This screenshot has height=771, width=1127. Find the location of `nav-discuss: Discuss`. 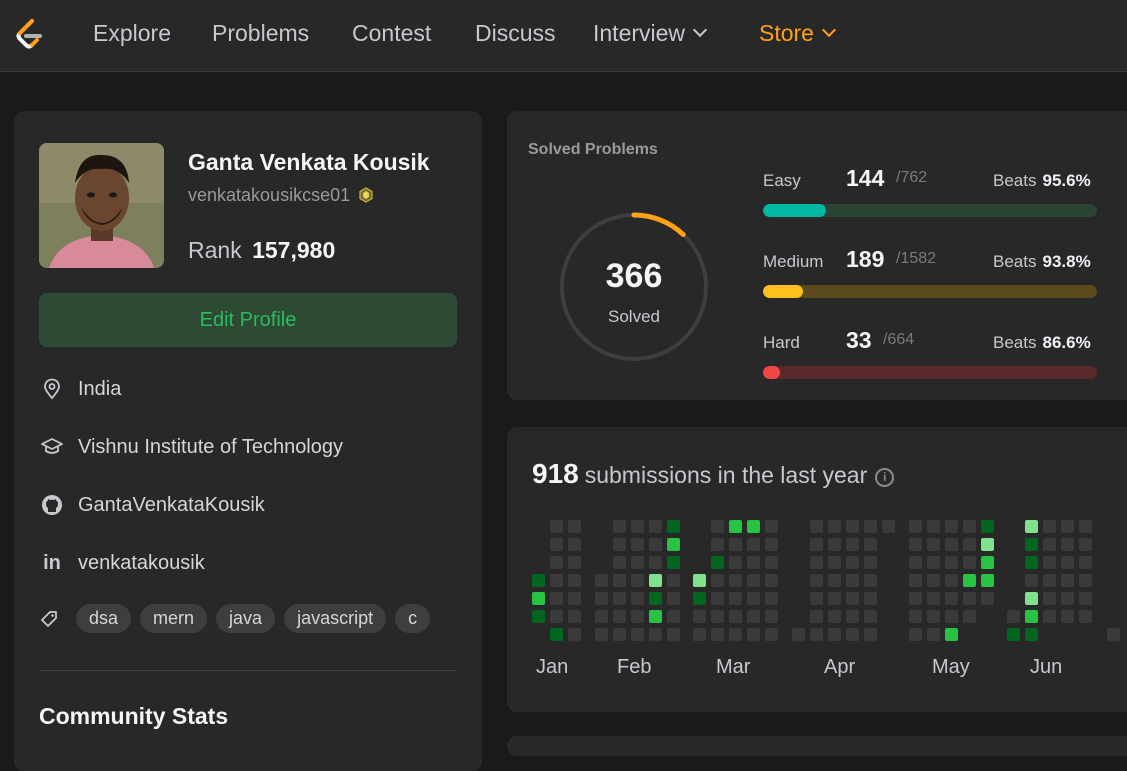

nav-discuss: Discuss is located at coordinates (515, 33).